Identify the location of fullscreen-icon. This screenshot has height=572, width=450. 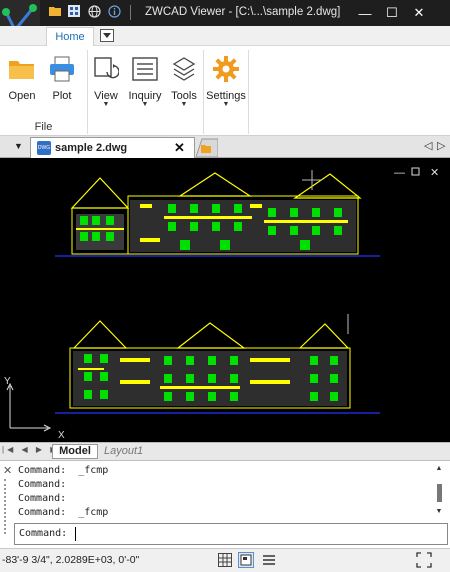
(424, 560).